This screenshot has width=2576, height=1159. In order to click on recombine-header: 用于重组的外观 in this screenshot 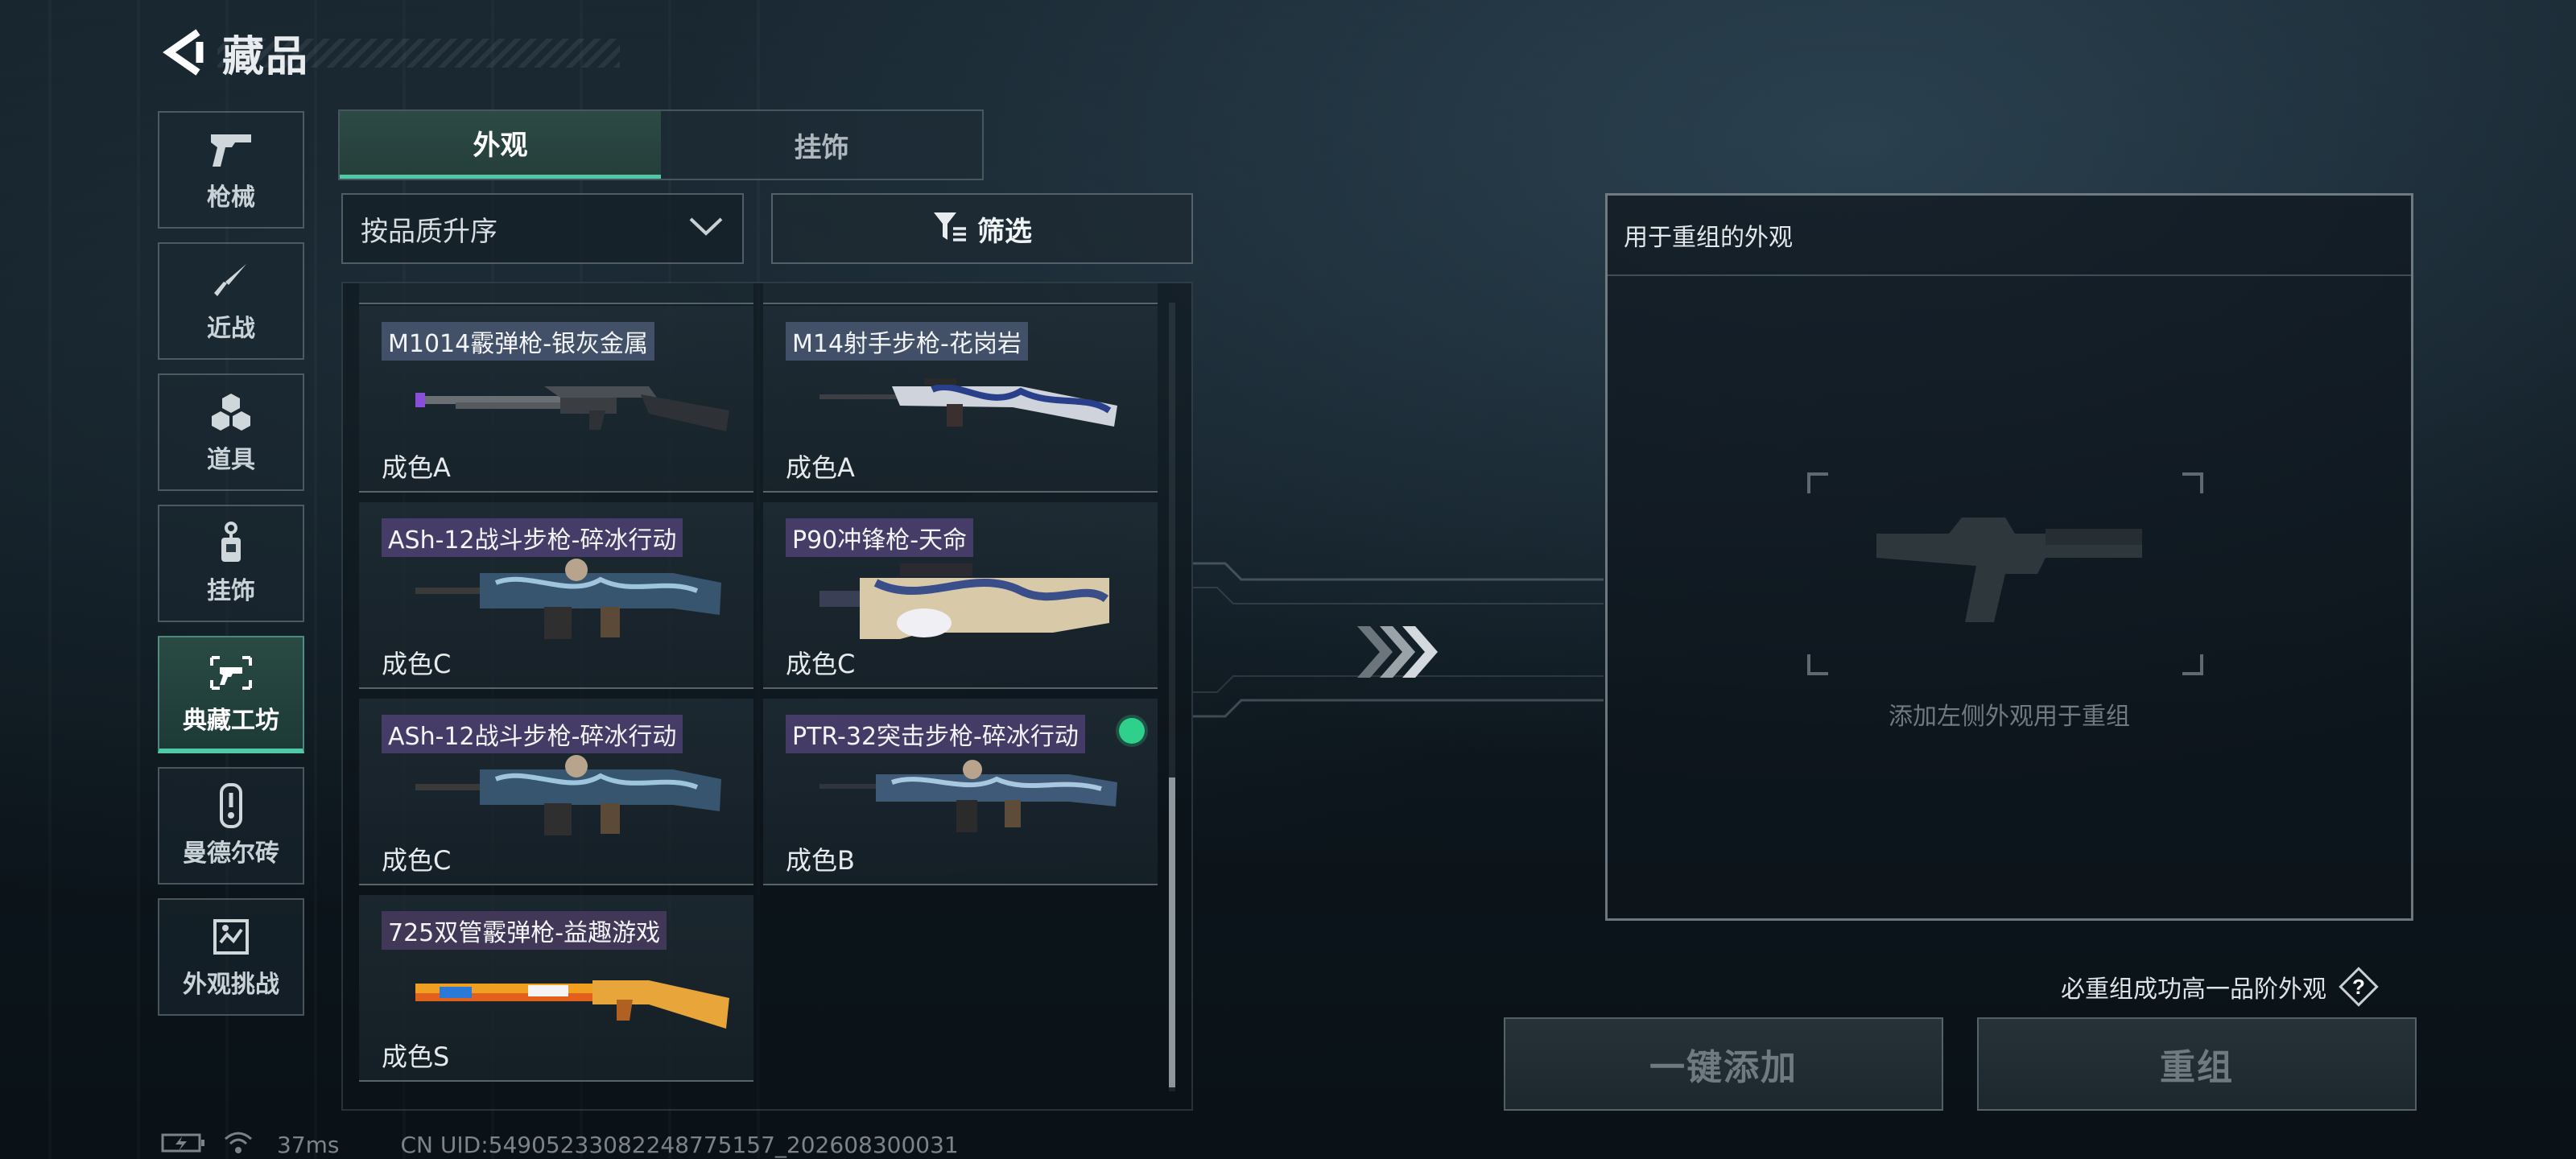, I will do `click(2010, 236)`.